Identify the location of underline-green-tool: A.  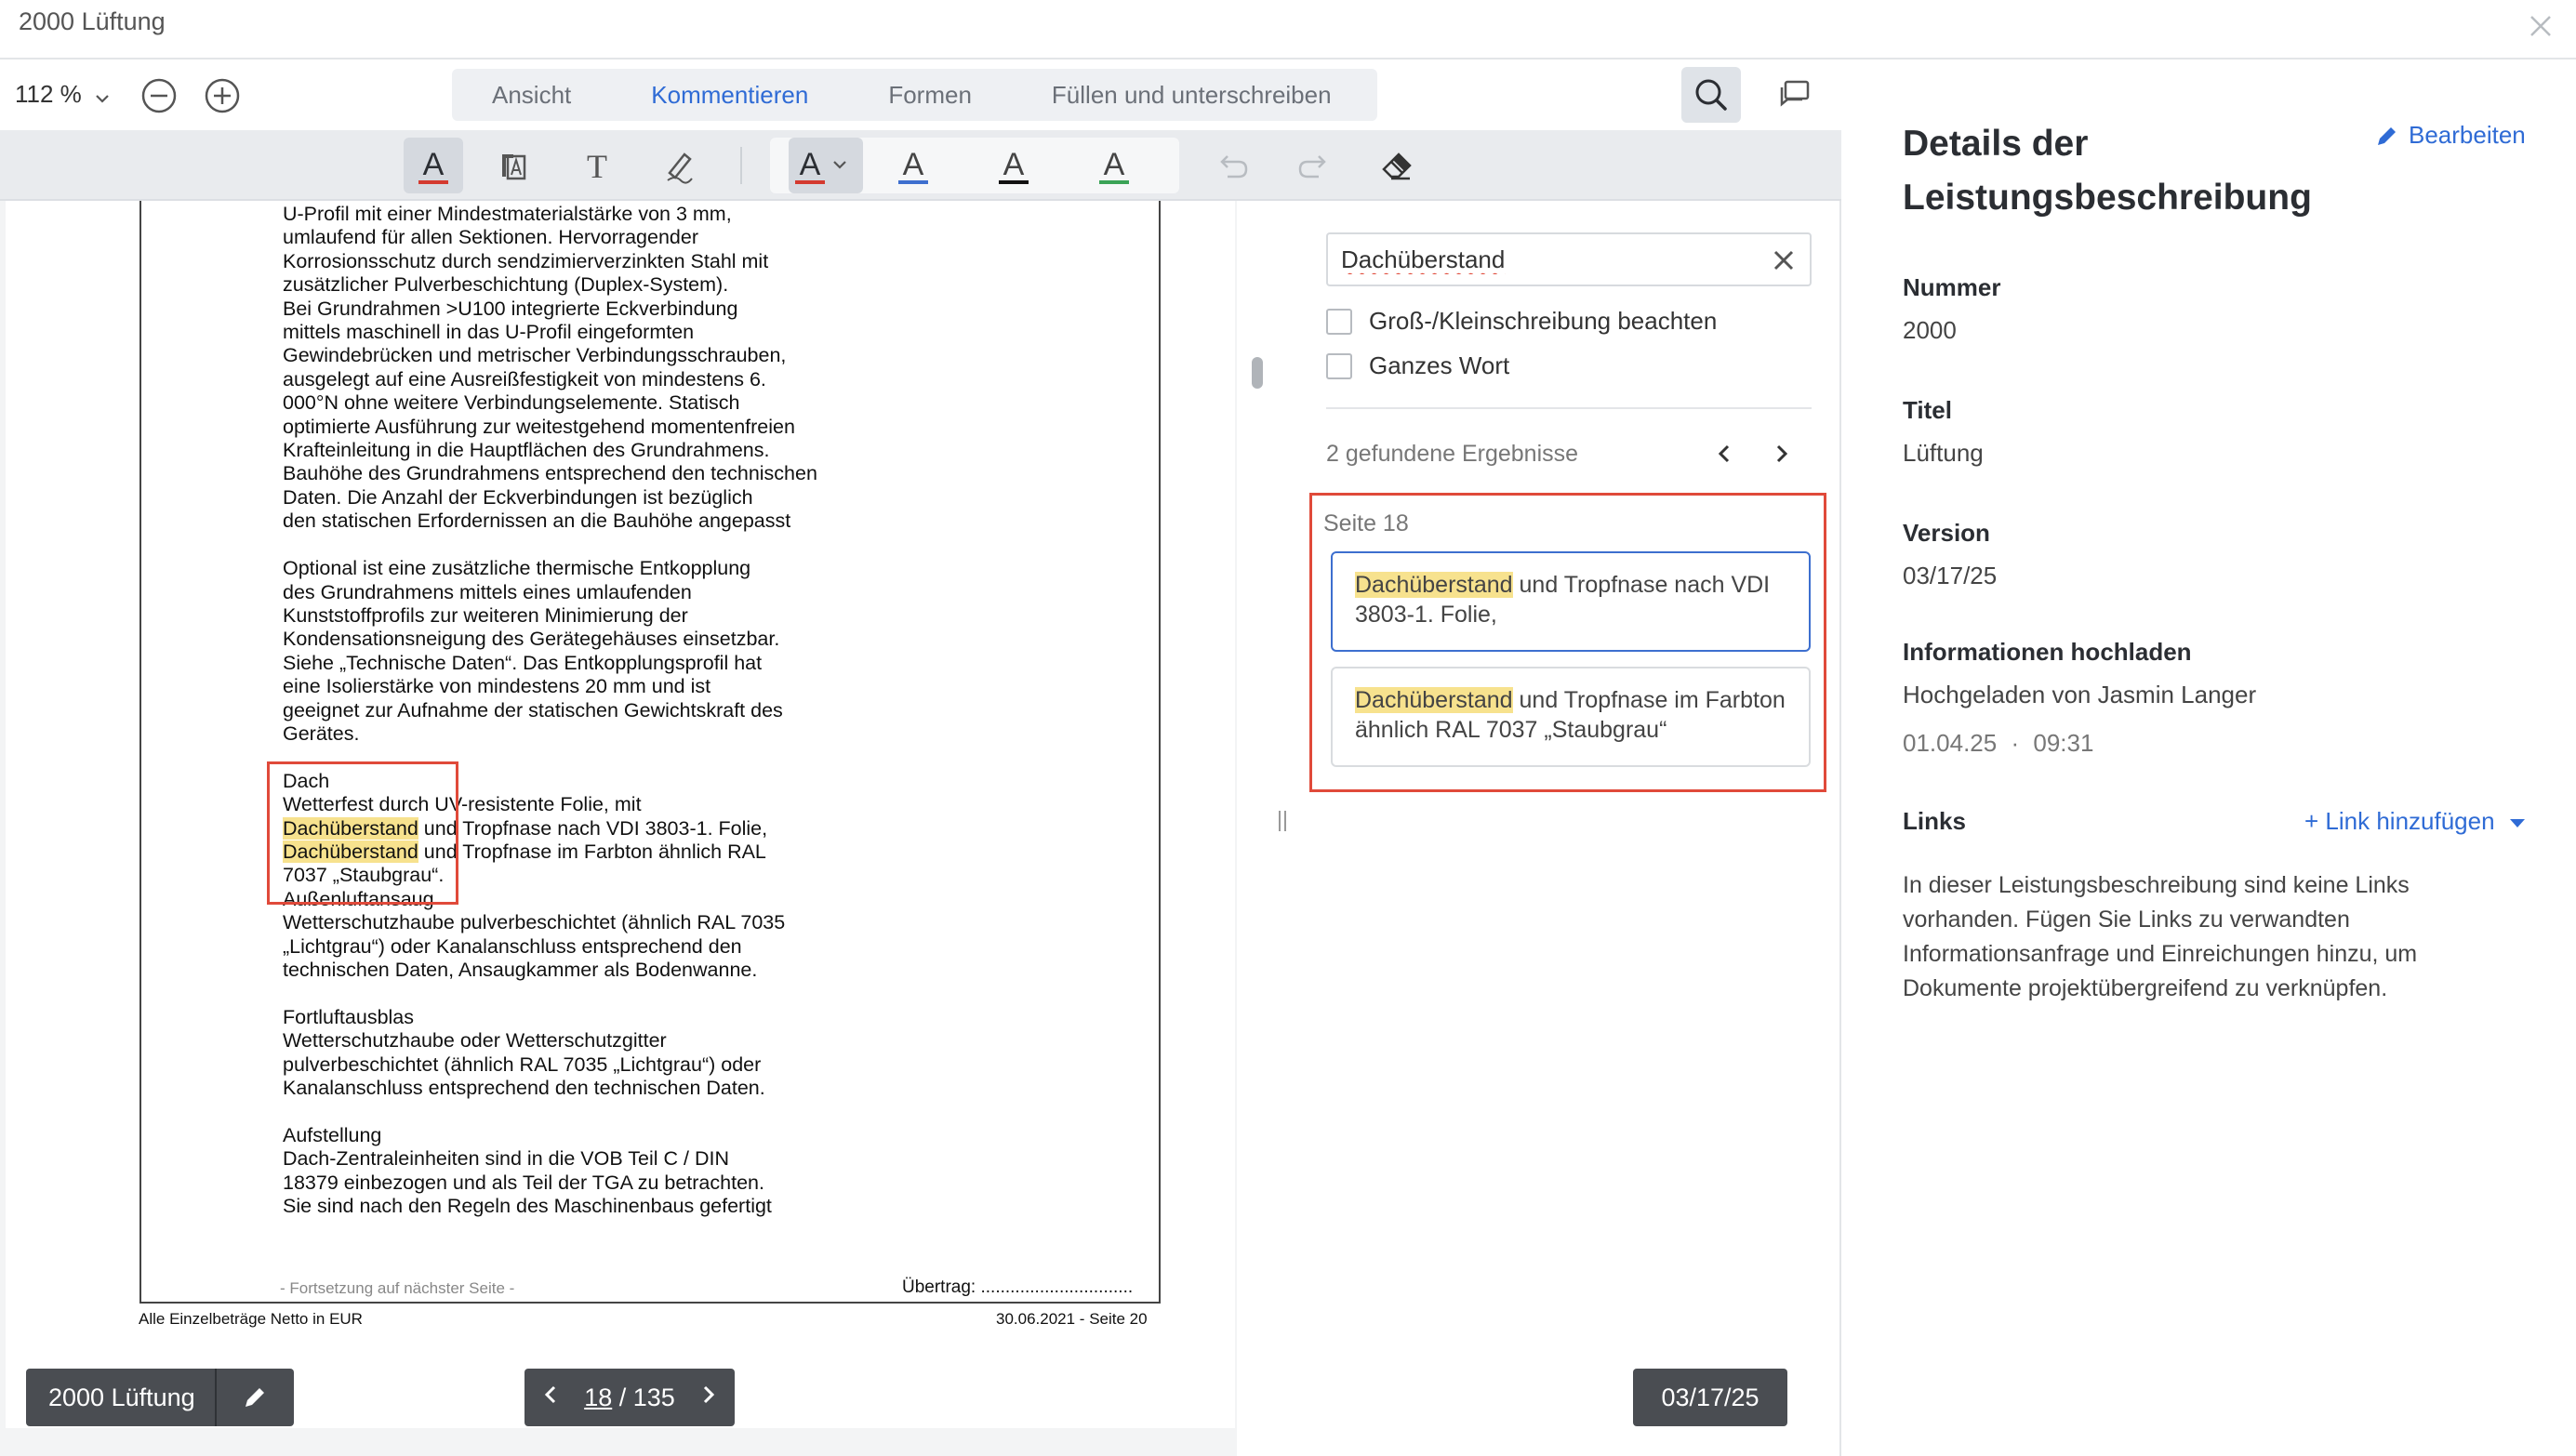
(1114, 165).